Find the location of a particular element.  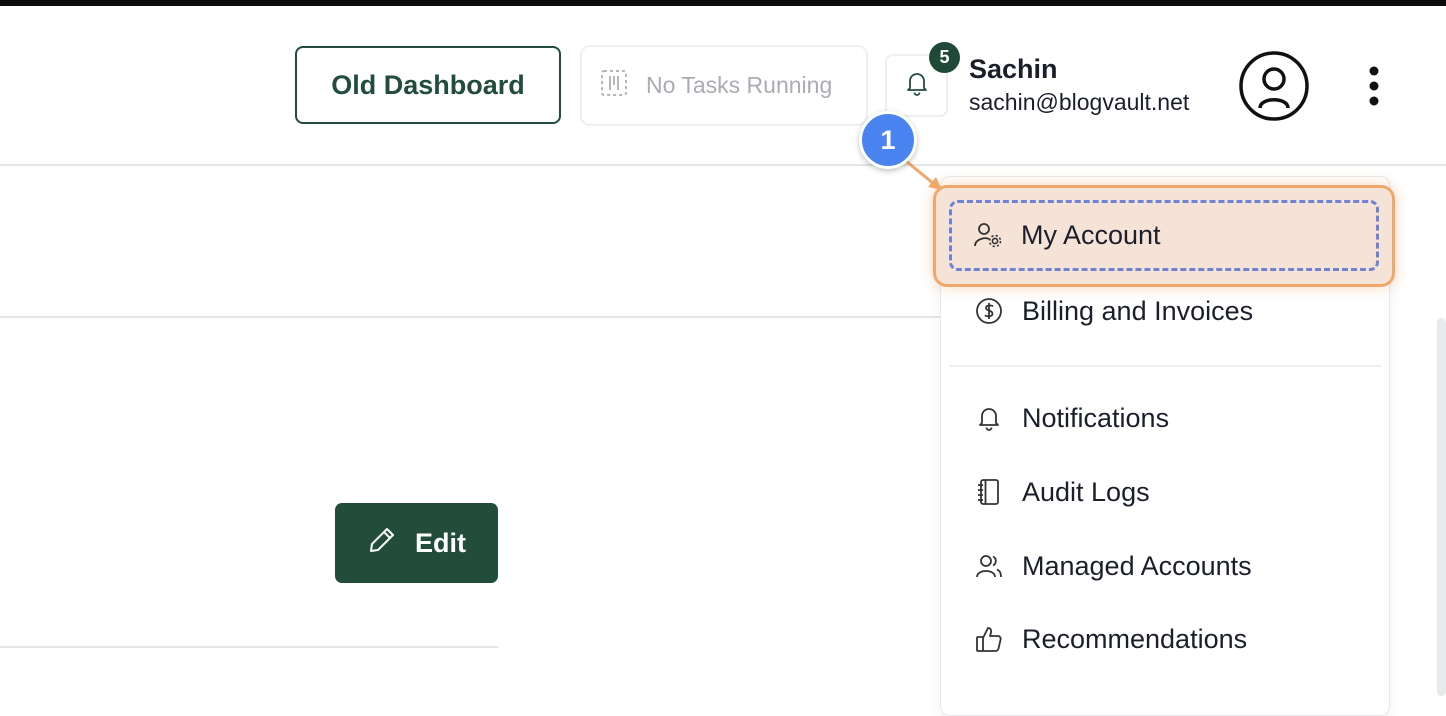

menu-item-label: Billing and Invoices is located at coordinates (1138, 310).